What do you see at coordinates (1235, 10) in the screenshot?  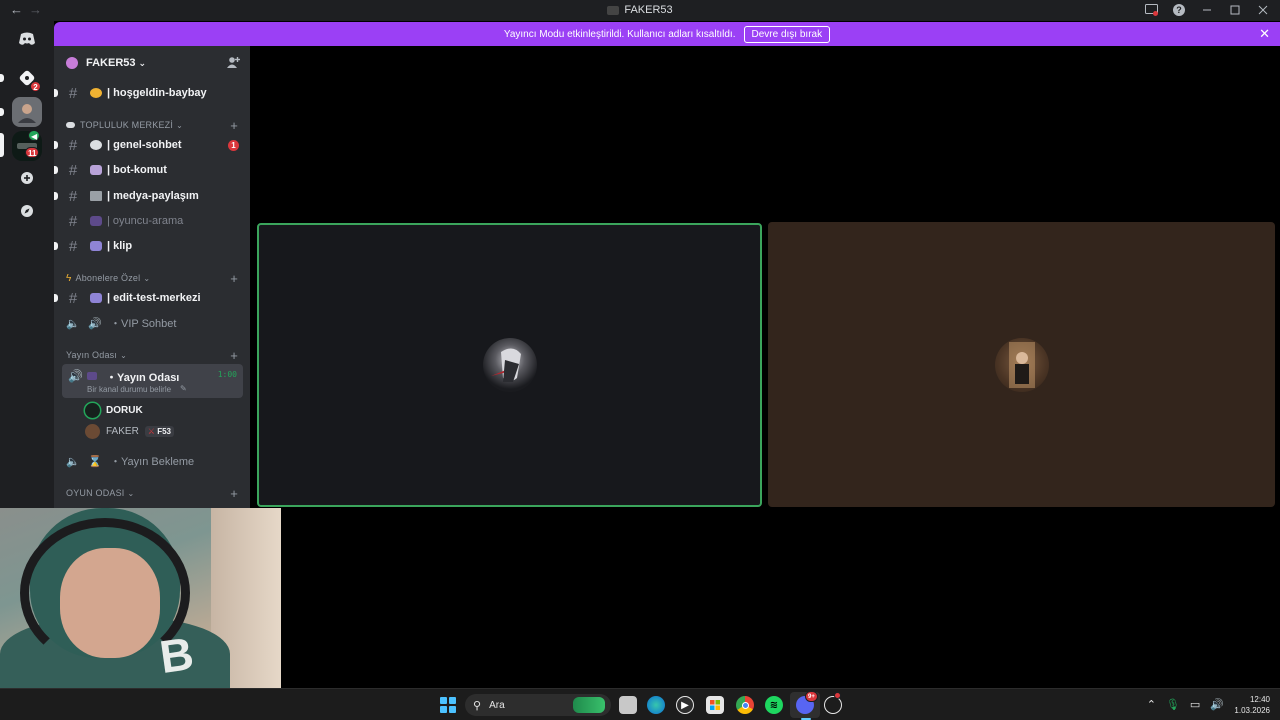 I see `maximize-icon` at bounding box center [1235, 10].